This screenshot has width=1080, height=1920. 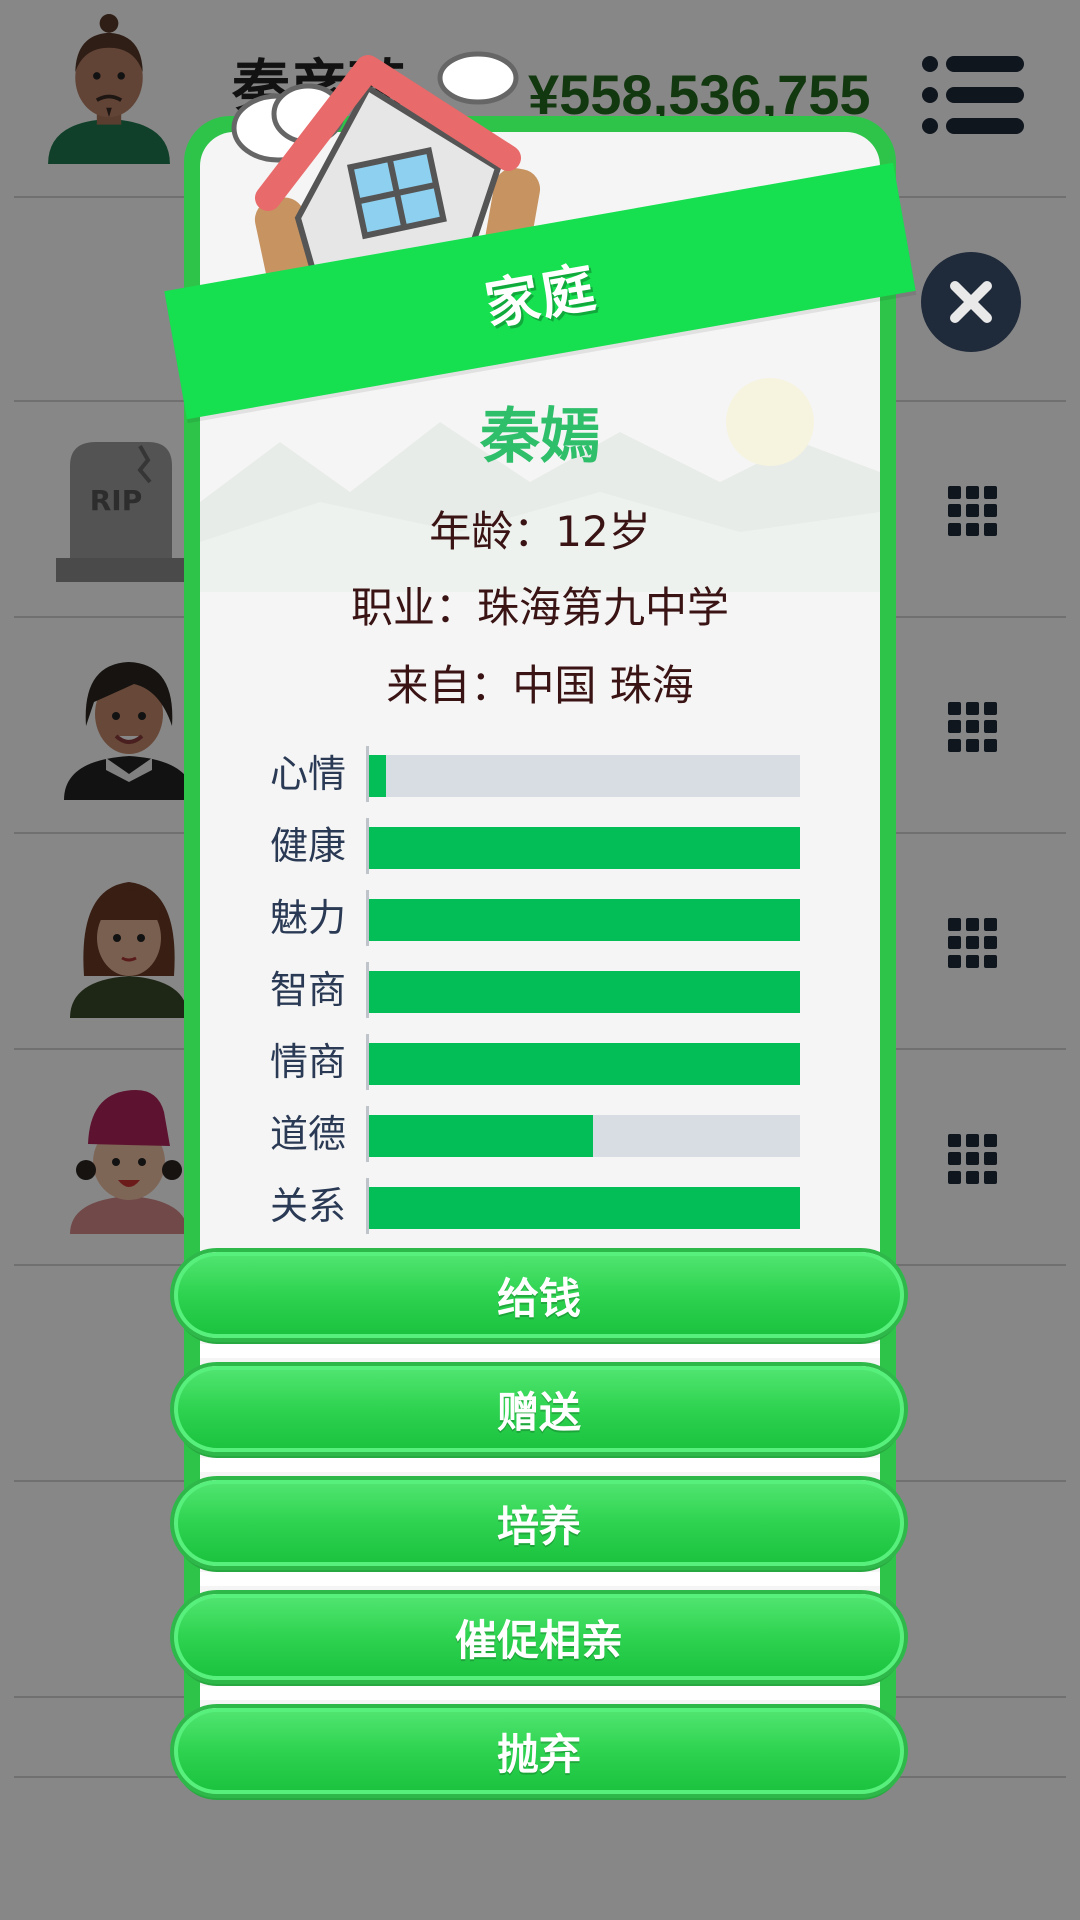 I want to click on stat-row-health: 健康, so click(x=535, y=846).